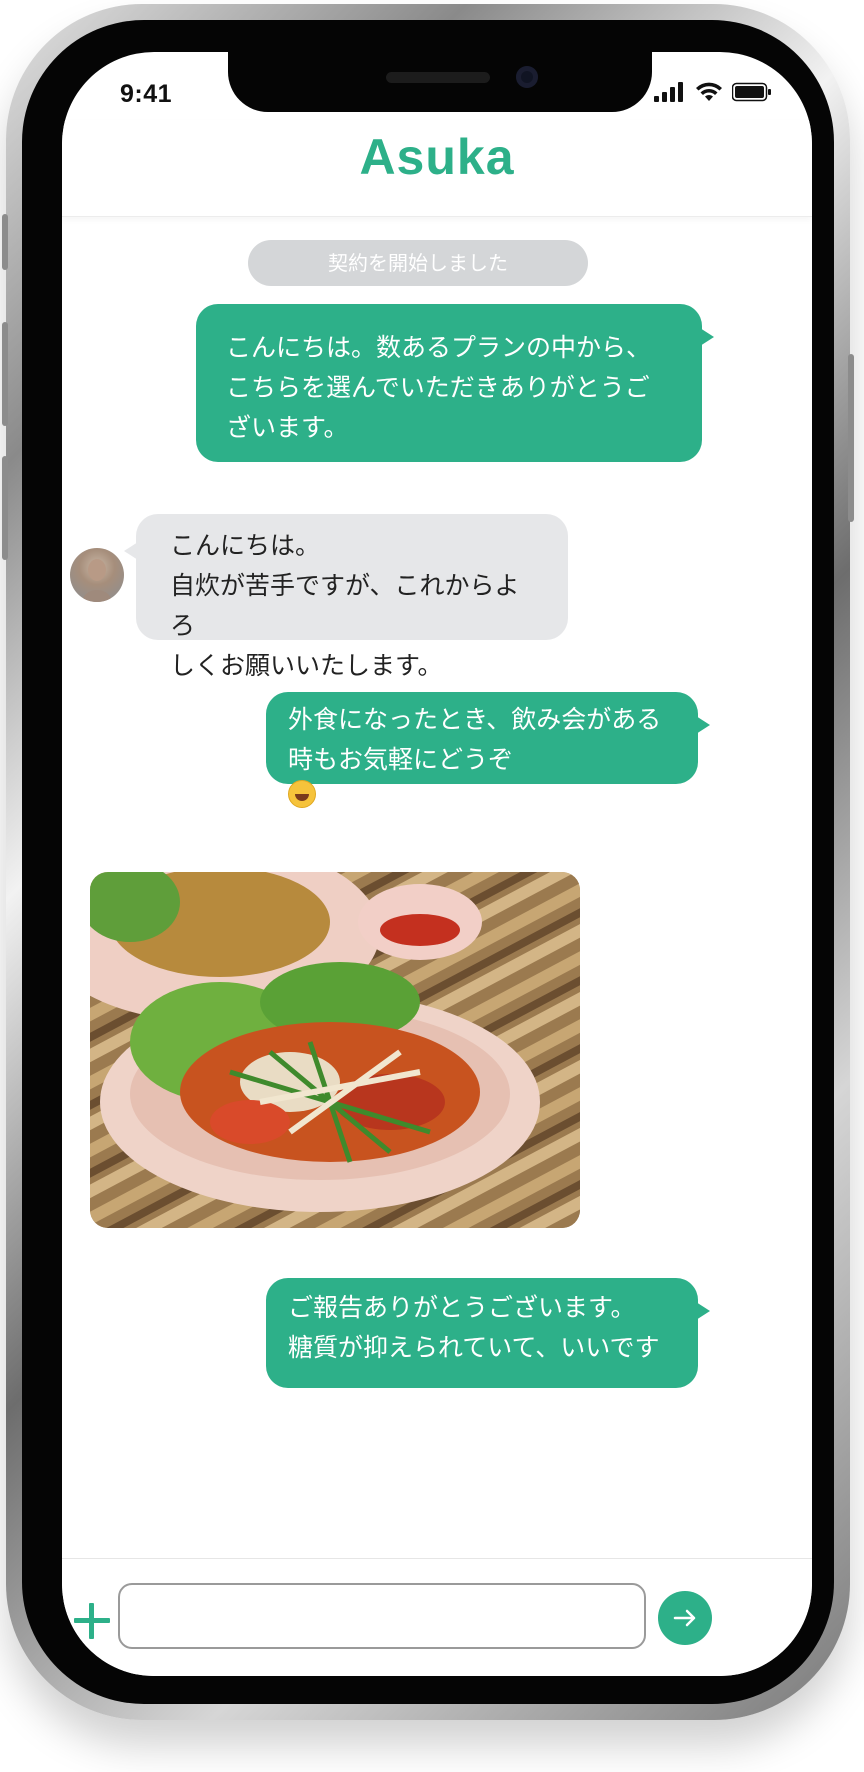 The image size is (864, 1772). What do you see at coordinates (146, 94) in the screenshot?
I see `status-time: 9:41` at bounding box center [146, 94].